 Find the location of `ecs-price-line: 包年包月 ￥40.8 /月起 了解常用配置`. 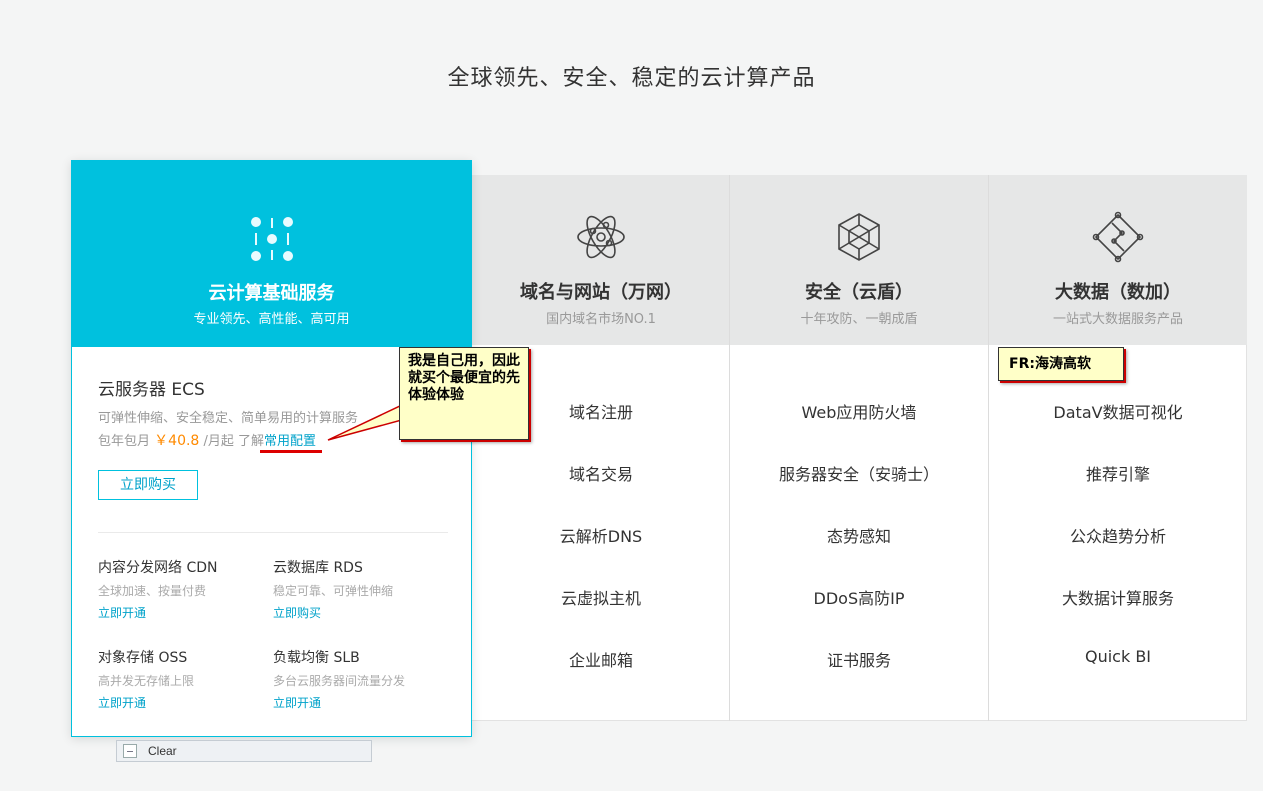

ecs-price-line: 包年包月 ￥40.8 /月起 了解常用配置 is located at coordinates (207, 440).